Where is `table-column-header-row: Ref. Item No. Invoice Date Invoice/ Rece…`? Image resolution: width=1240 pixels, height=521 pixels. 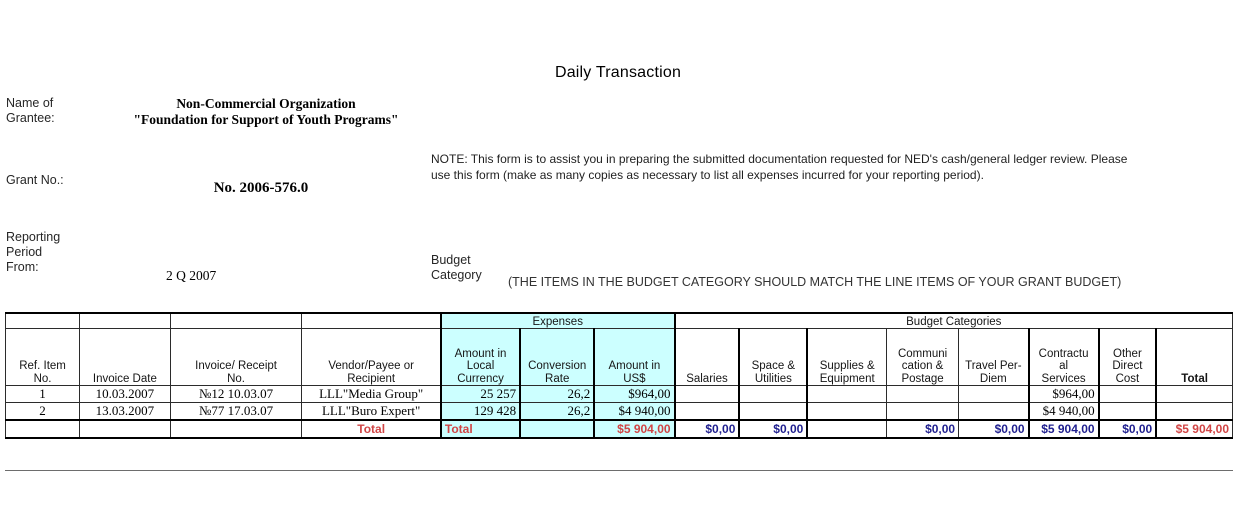 table-column-header-row: Ref. Item No. Invoice Date Invoice/ Rece… is located at coordinates (619, 357).